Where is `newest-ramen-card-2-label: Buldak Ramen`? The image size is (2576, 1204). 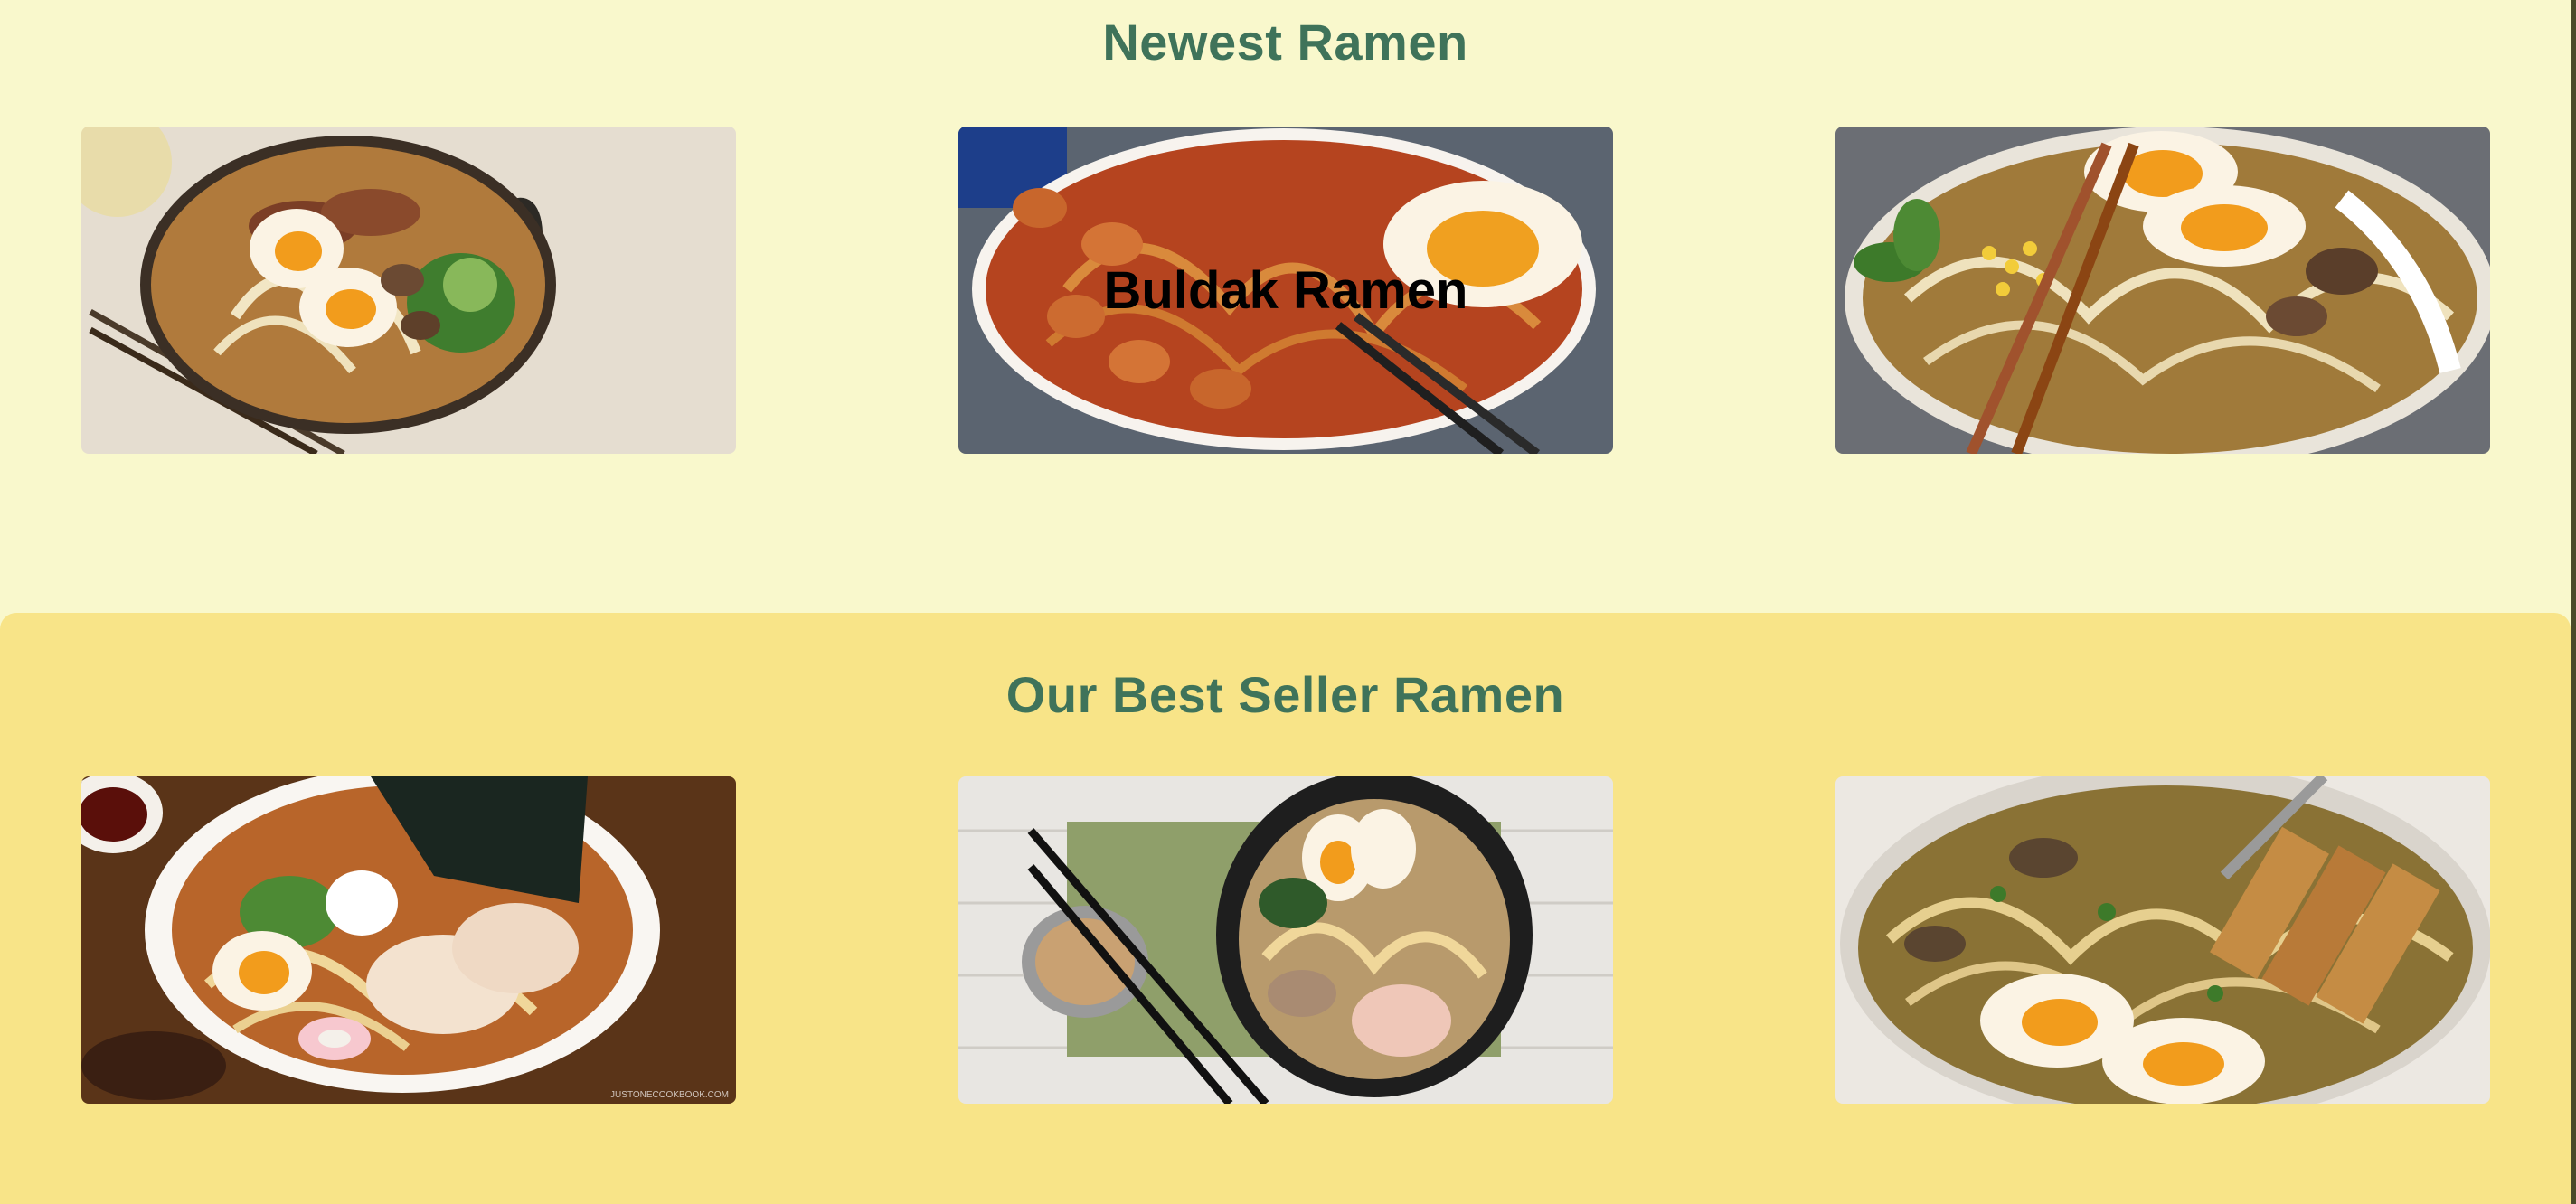
newest-ramen-card-2-label: Buldak Ramen is located at coordinates (1285, 290).